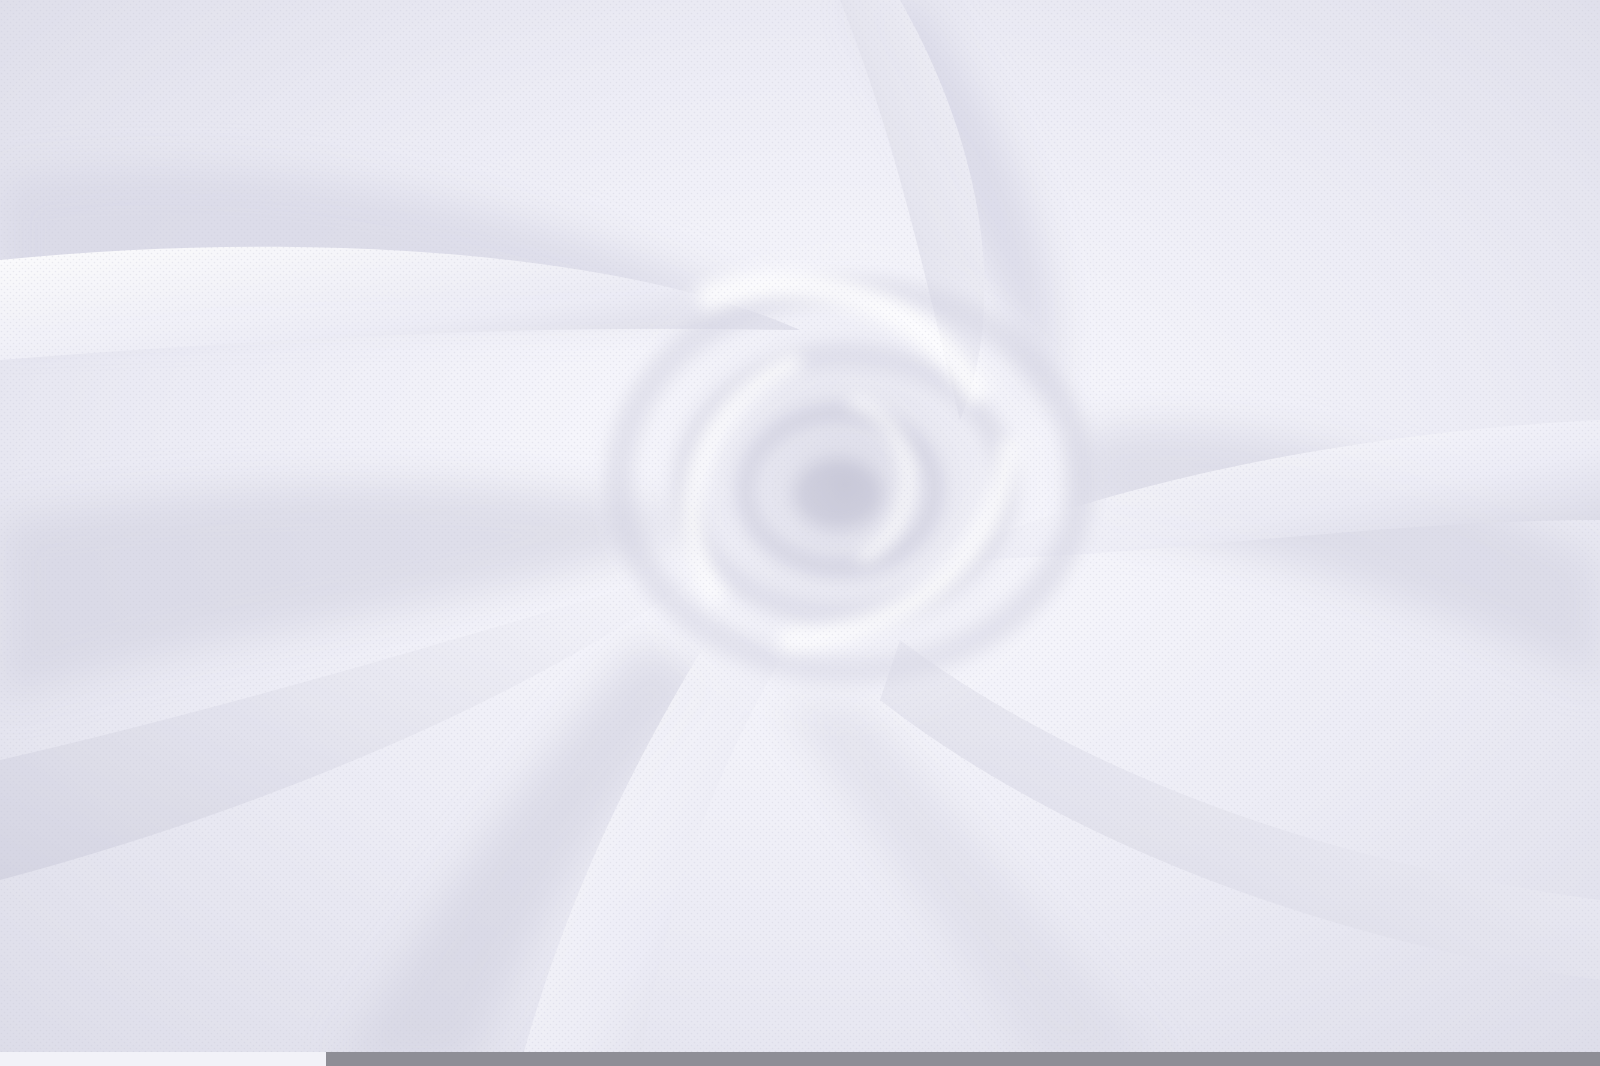 This screenshot has width=1600, height=1066. I want to click on bottom-edge-bar, so click(963, 1059).